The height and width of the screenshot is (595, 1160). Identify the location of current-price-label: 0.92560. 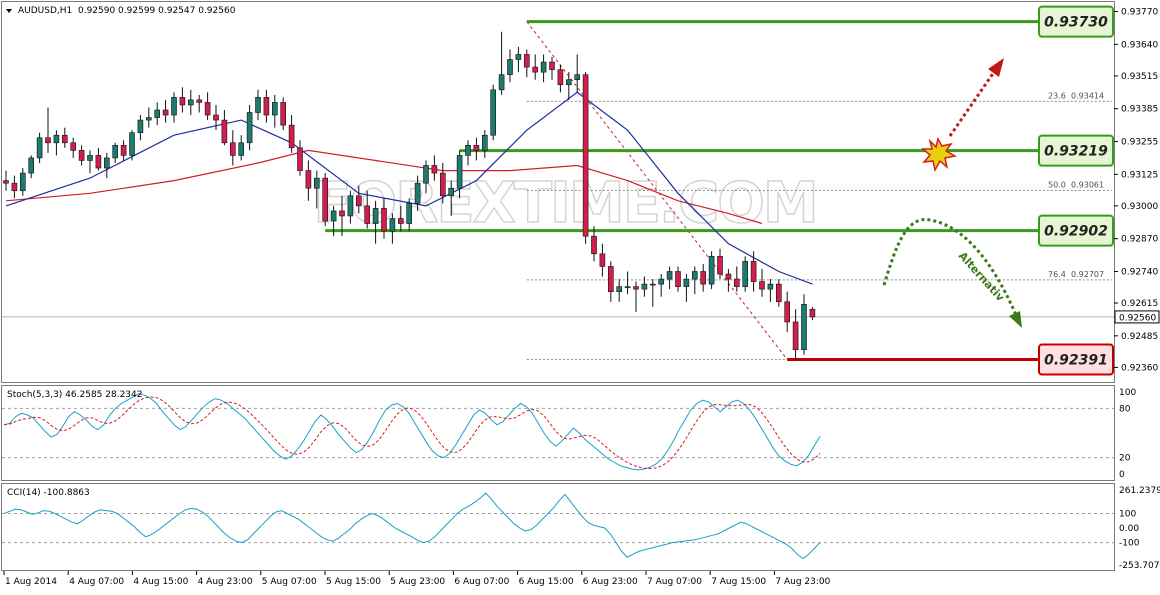
(1137, 318).